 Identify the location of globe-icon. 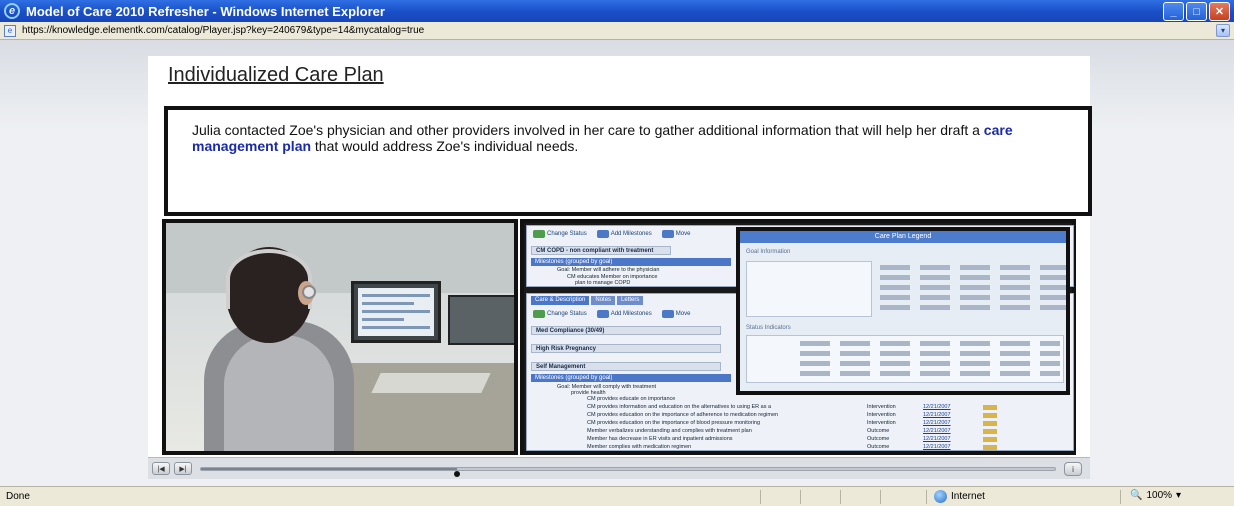
(940, 496).